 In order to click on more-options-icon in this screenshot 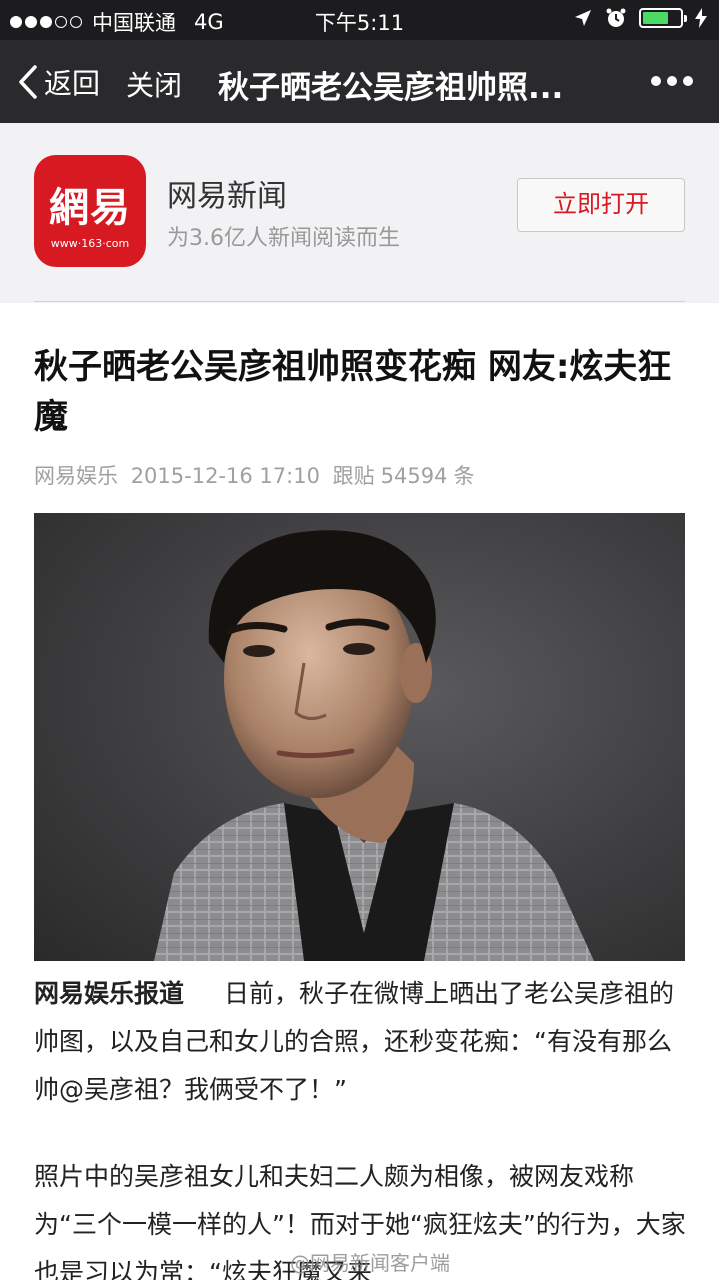, I will do `click(672, 81)`.